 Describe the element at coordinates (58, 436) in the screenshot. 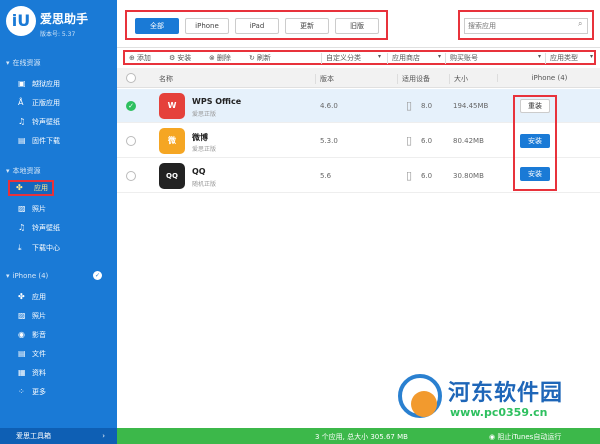

I see `toolbox-button: 爱思工具箱 ›` at that location.